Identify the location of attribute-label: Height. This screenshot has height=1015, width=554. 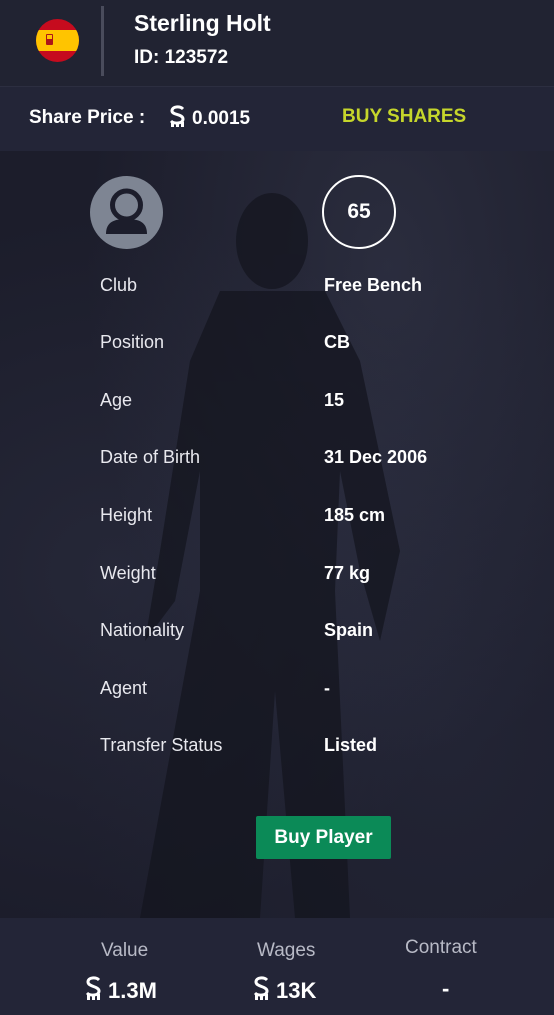
(126, 515).